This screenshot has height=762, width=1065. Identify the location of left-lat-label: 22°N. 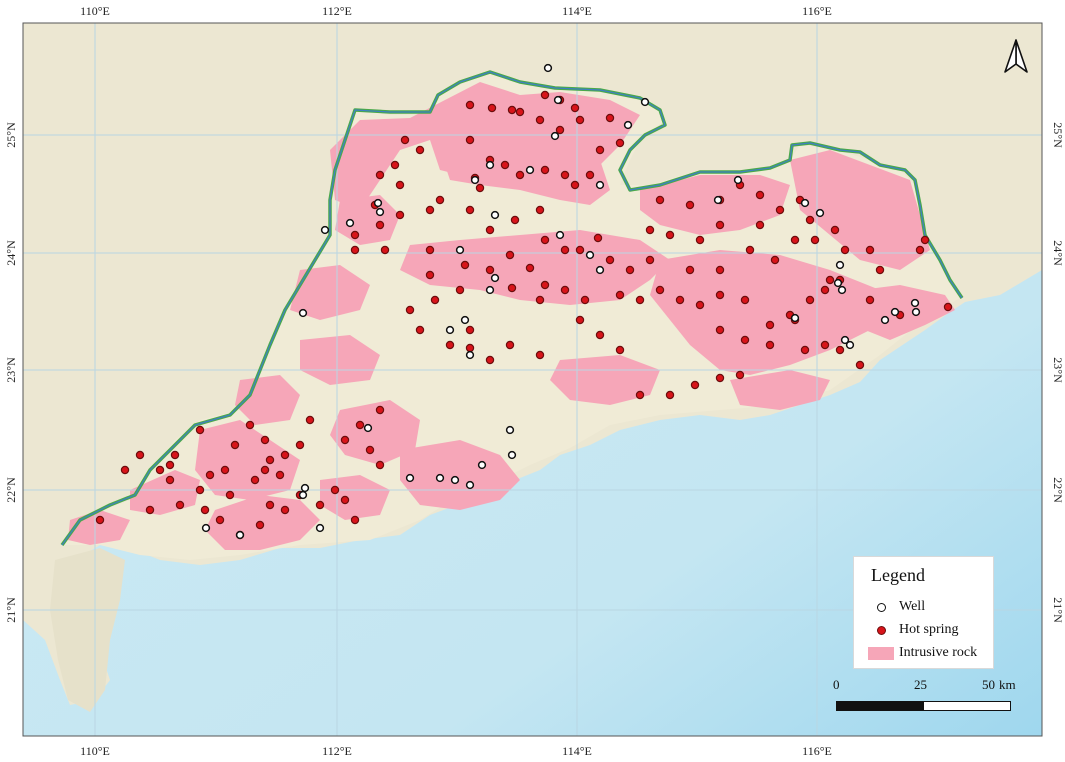
(11, 490).